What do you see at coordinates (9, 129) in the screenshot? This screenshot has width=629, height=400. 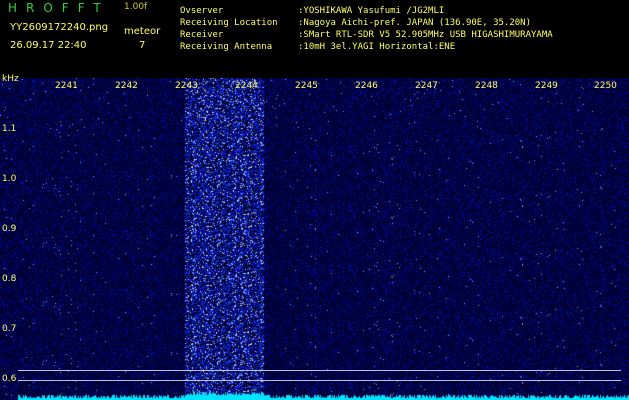 I see `frequency-tick-label: 1.1` at bounding box center [9, 129].